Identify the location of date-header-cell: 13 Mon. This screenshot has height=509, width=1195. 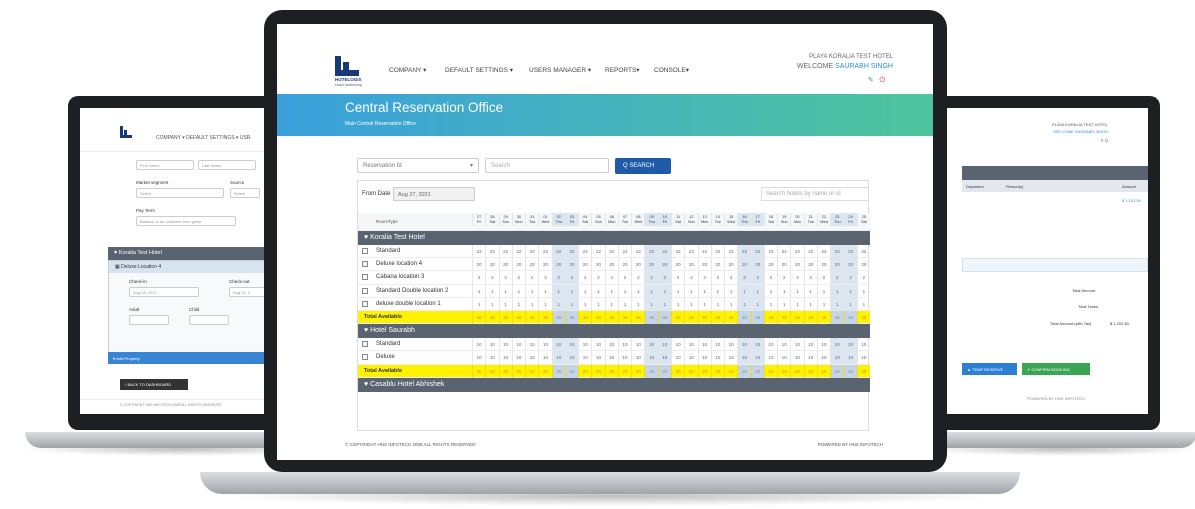
(704, 219).